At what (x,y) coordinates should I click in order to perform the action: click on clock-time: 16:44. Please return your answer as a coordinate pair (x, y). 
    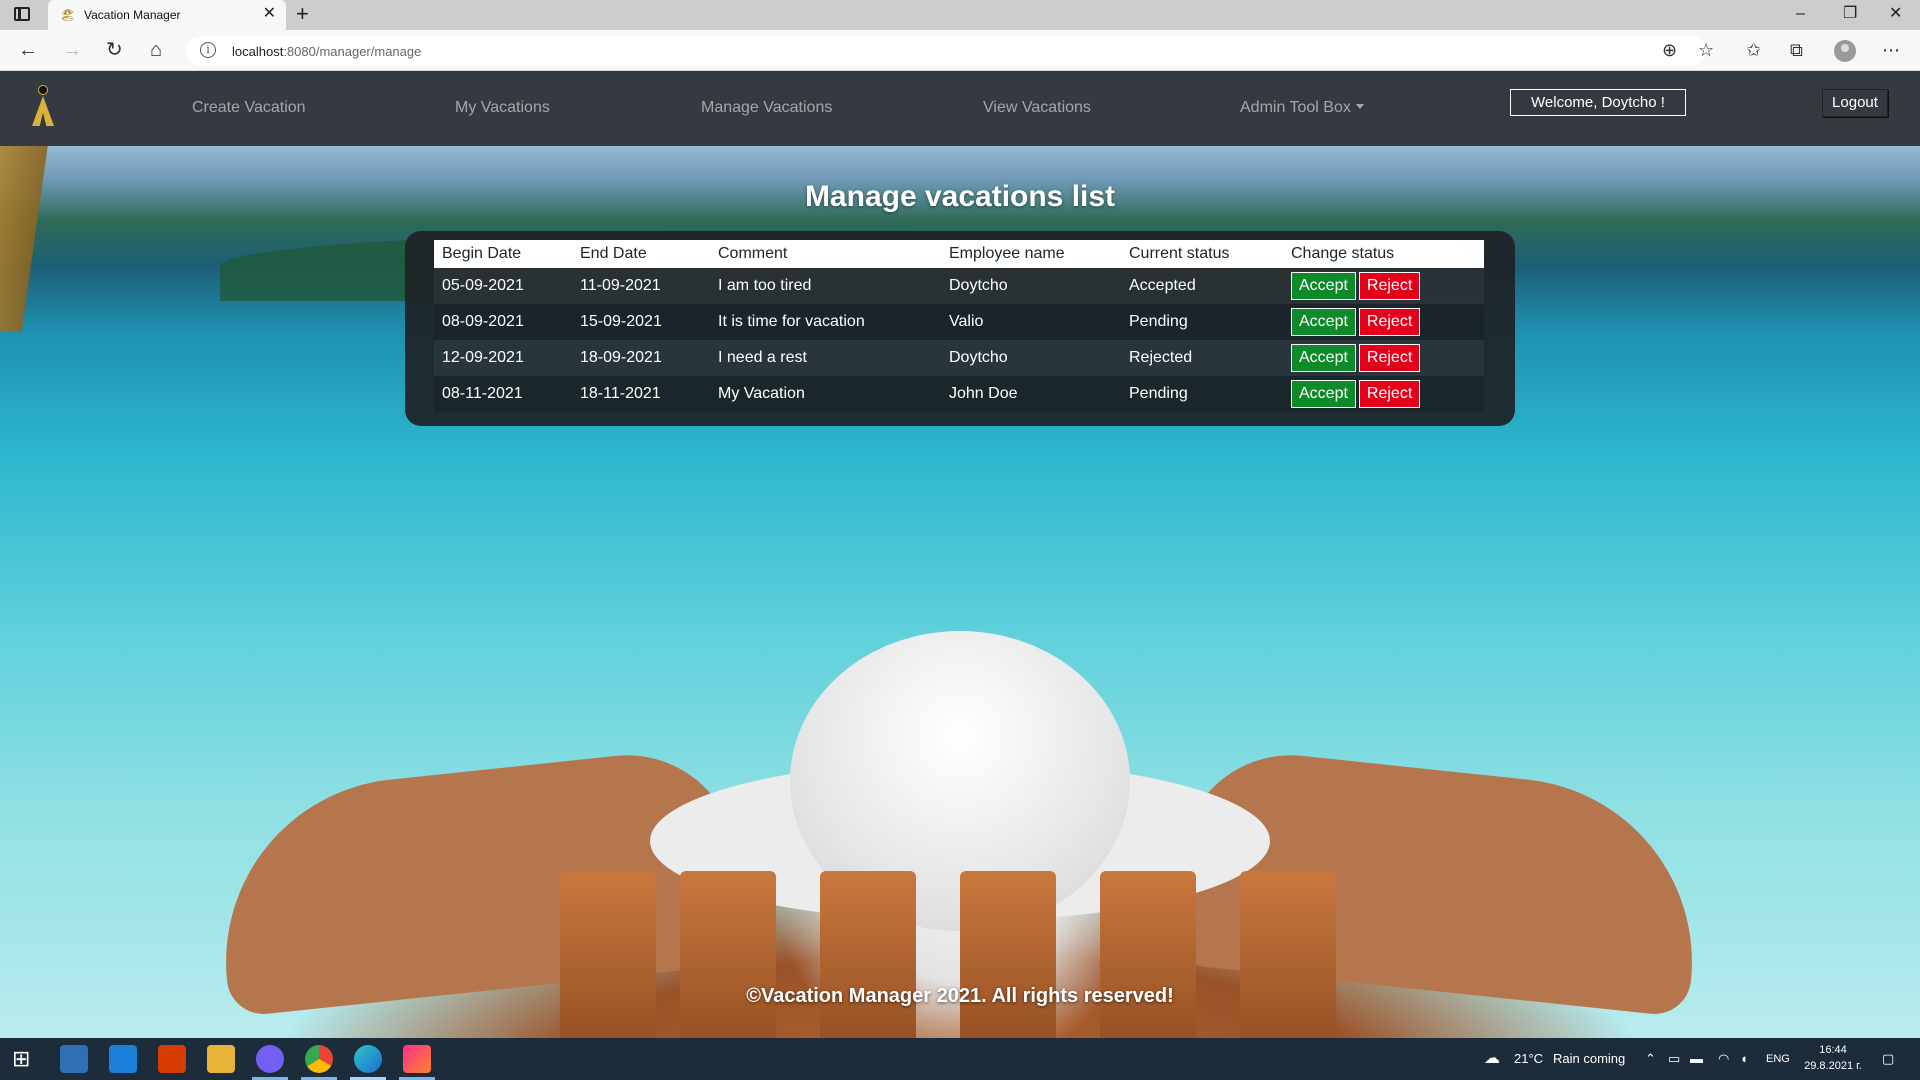
    Looking at the image, I should click on (1833, 1050).